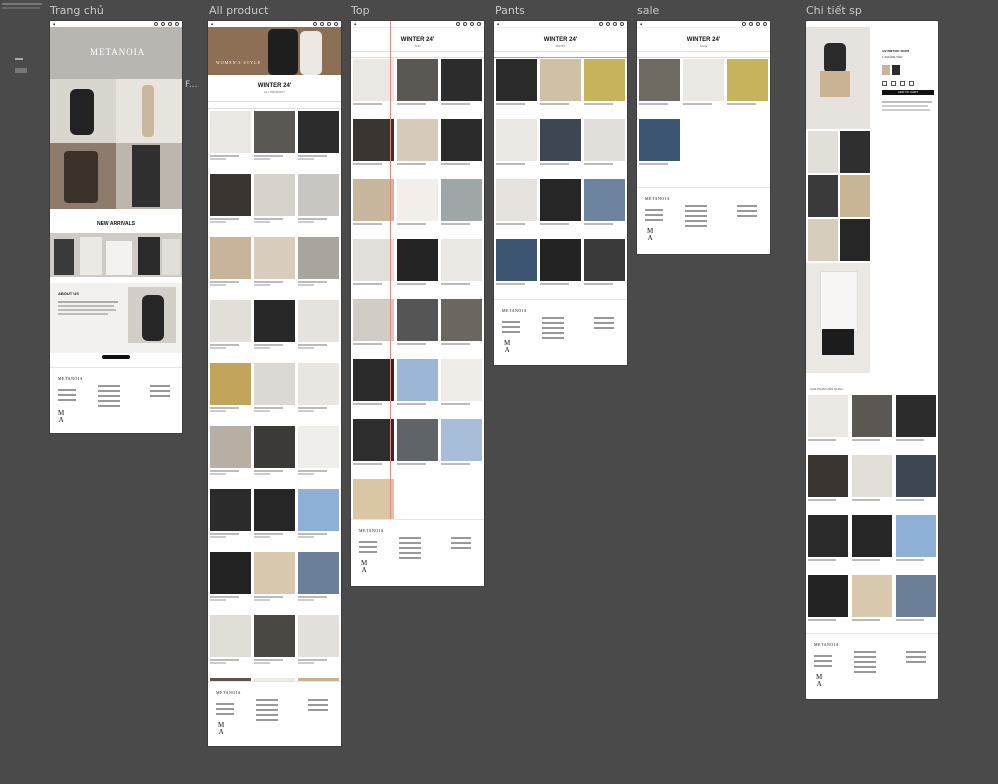 This screenshot has height=784, width=998. What do you see at coordinates (703, 137) in the screenshot?
I see `frame-sale: ◆ WINTER 24' SALE METANOIA MA` at bounding box center [703, 137].